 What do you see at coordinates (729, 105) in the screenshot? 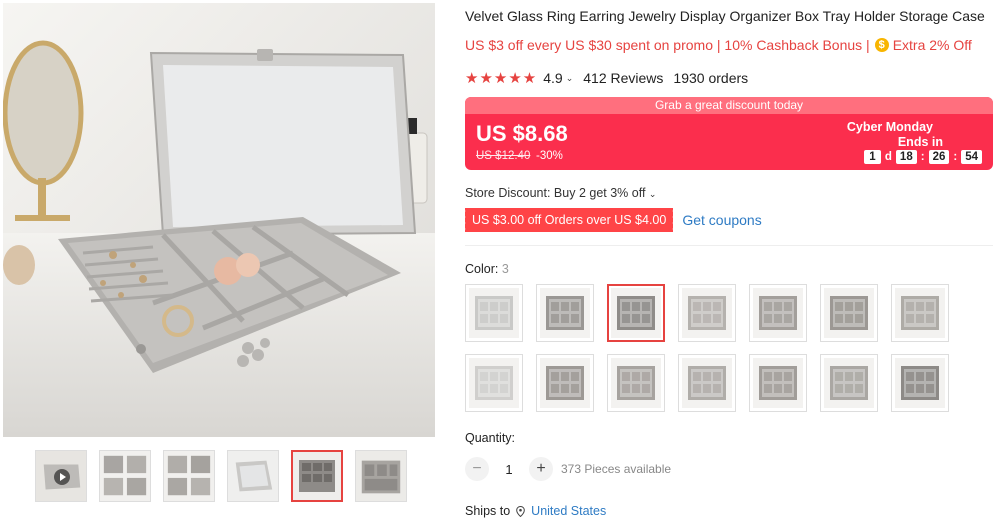
I see `banner-headline: Grab a great discount today` at bounding box center [729, 105].